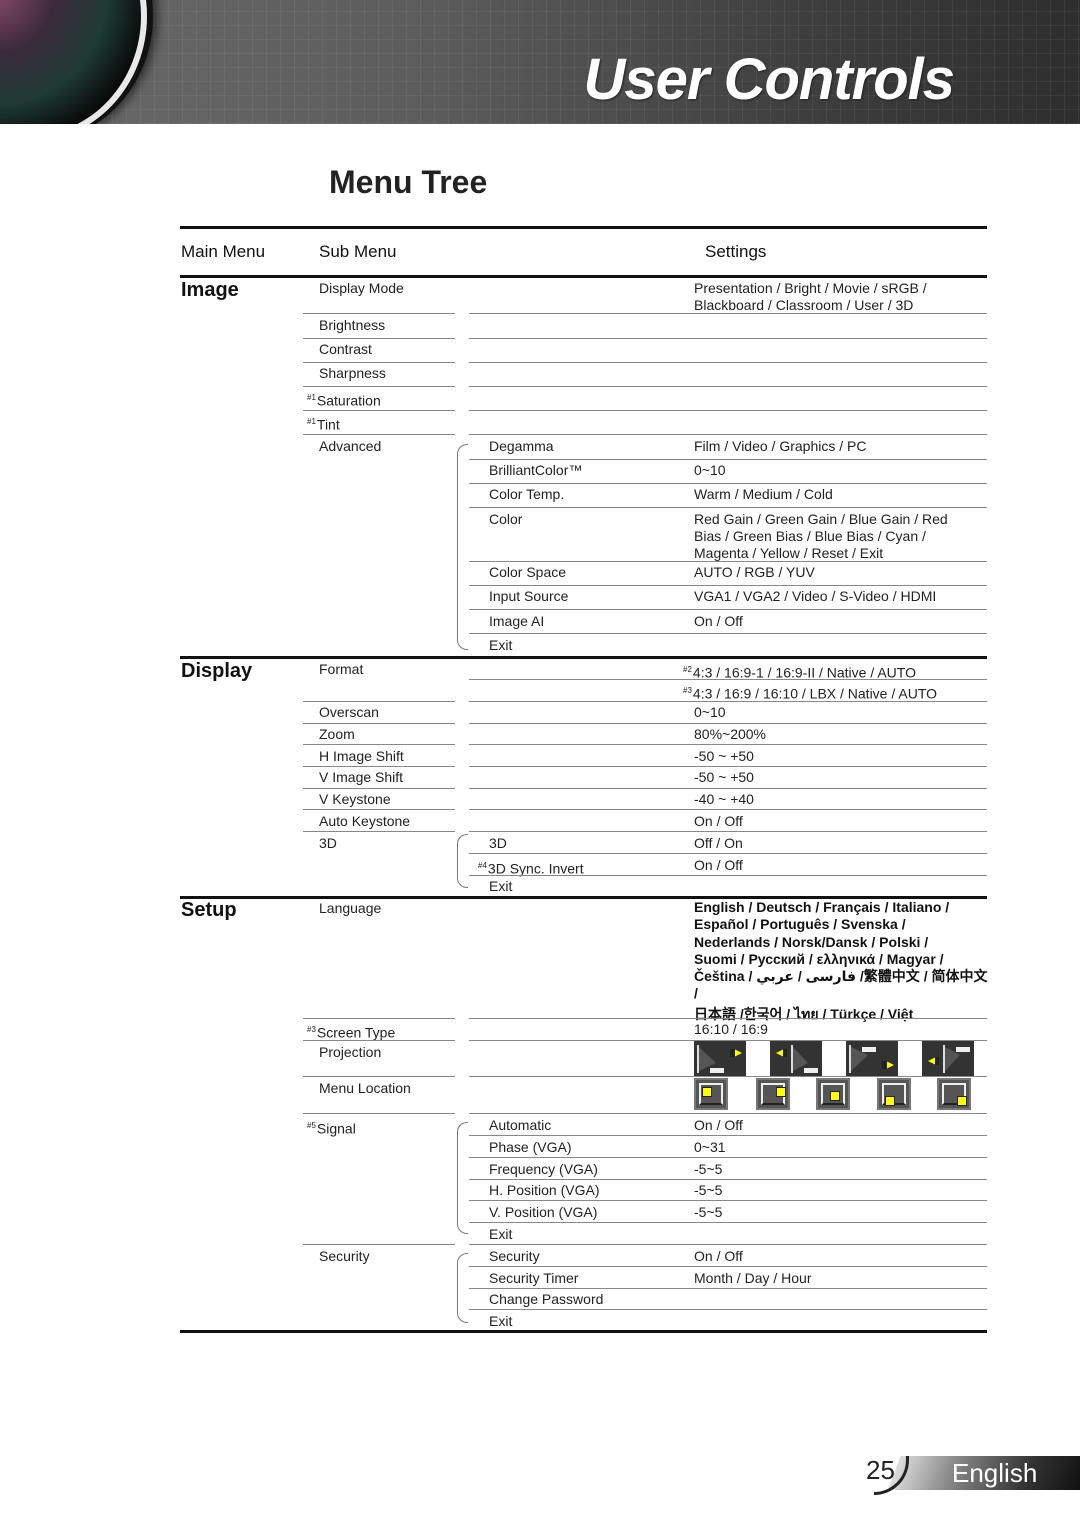  I want to click on submenu-overscan: Overscan, so click(349, 712).